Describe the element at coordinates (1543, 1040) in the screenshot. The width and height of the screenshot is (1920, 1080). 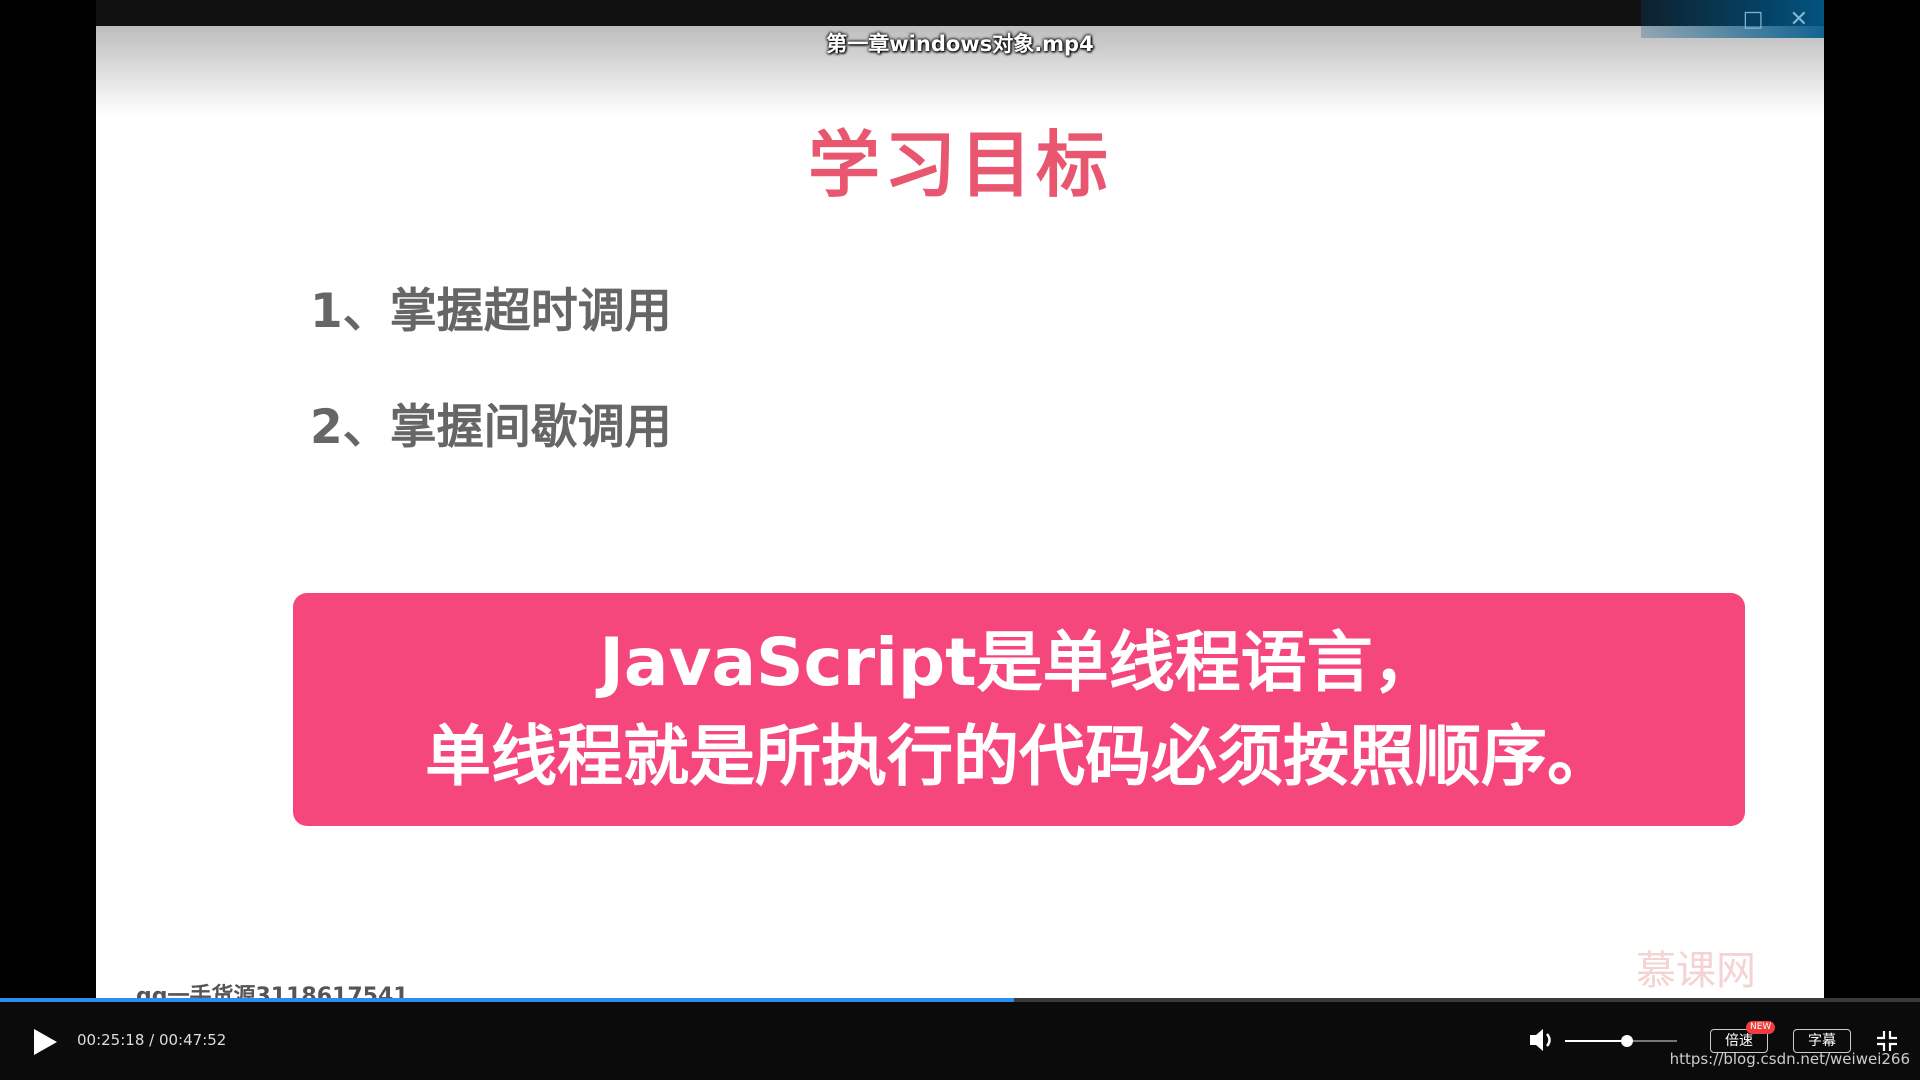
I see `volume-icon` at that location.